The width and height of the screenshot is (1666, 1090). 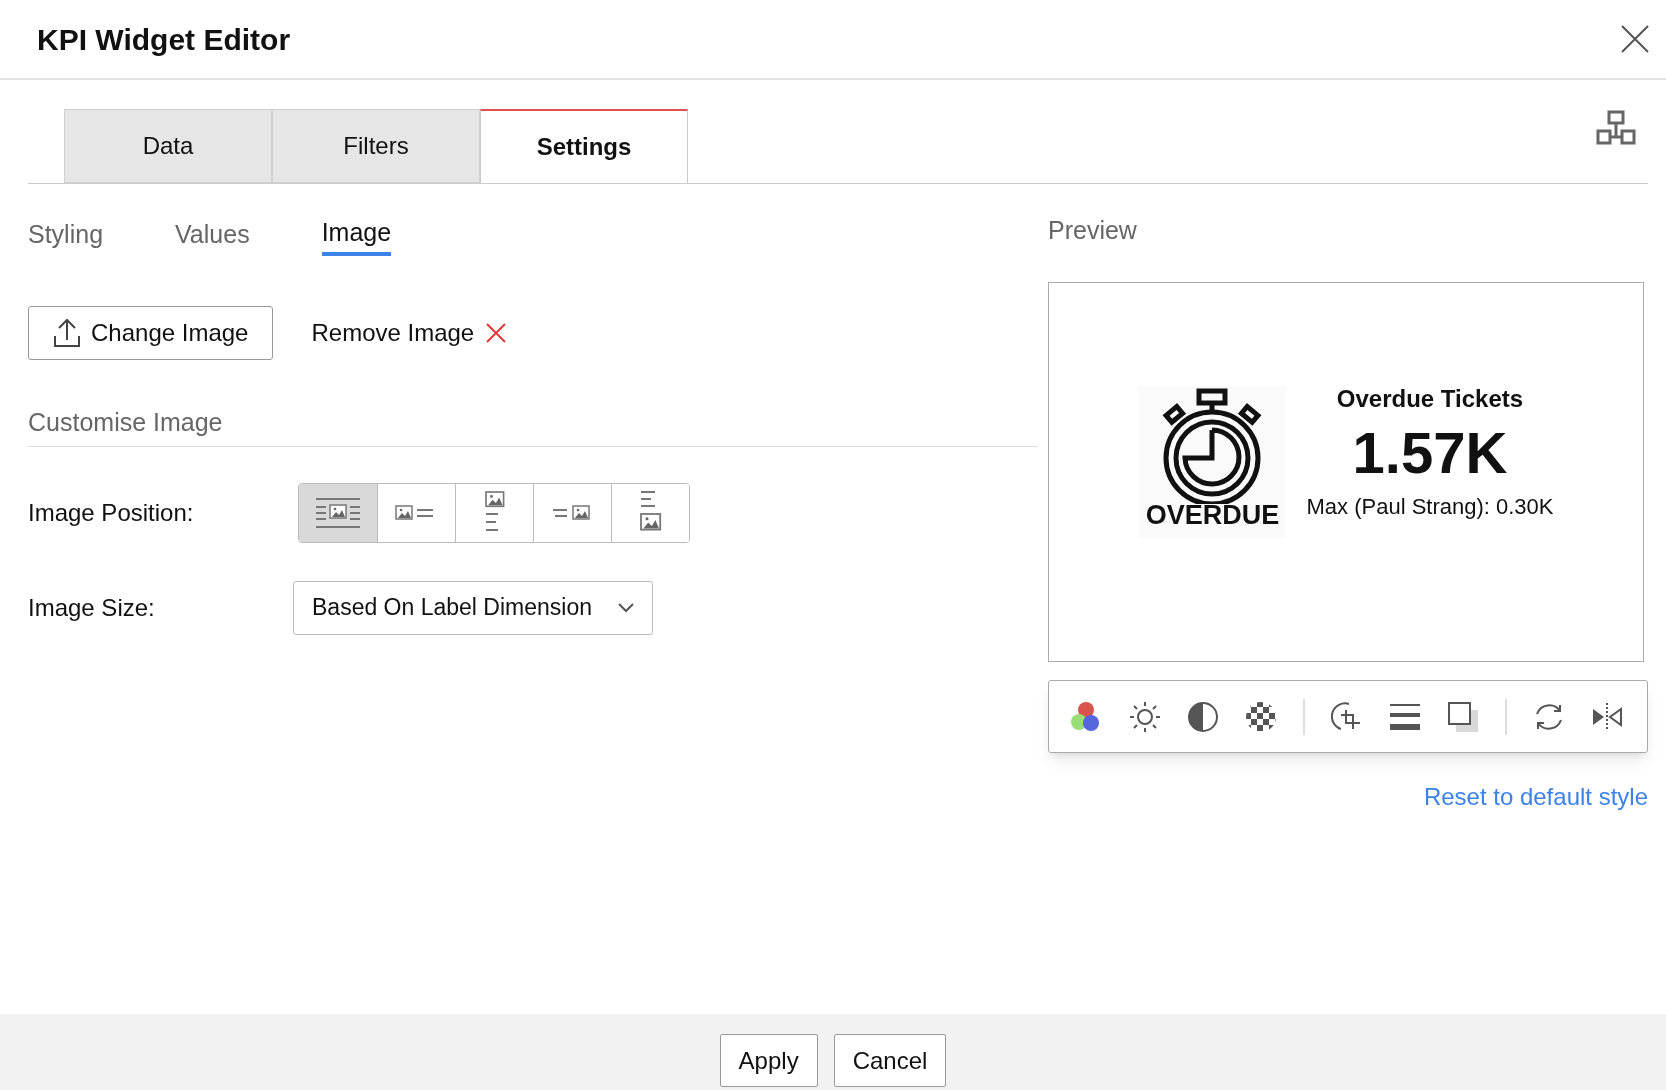 What do you see at coordinates (92, 607) in the screenshot?
I see `field-label: Image Size:` at bounding box center [92, 607].